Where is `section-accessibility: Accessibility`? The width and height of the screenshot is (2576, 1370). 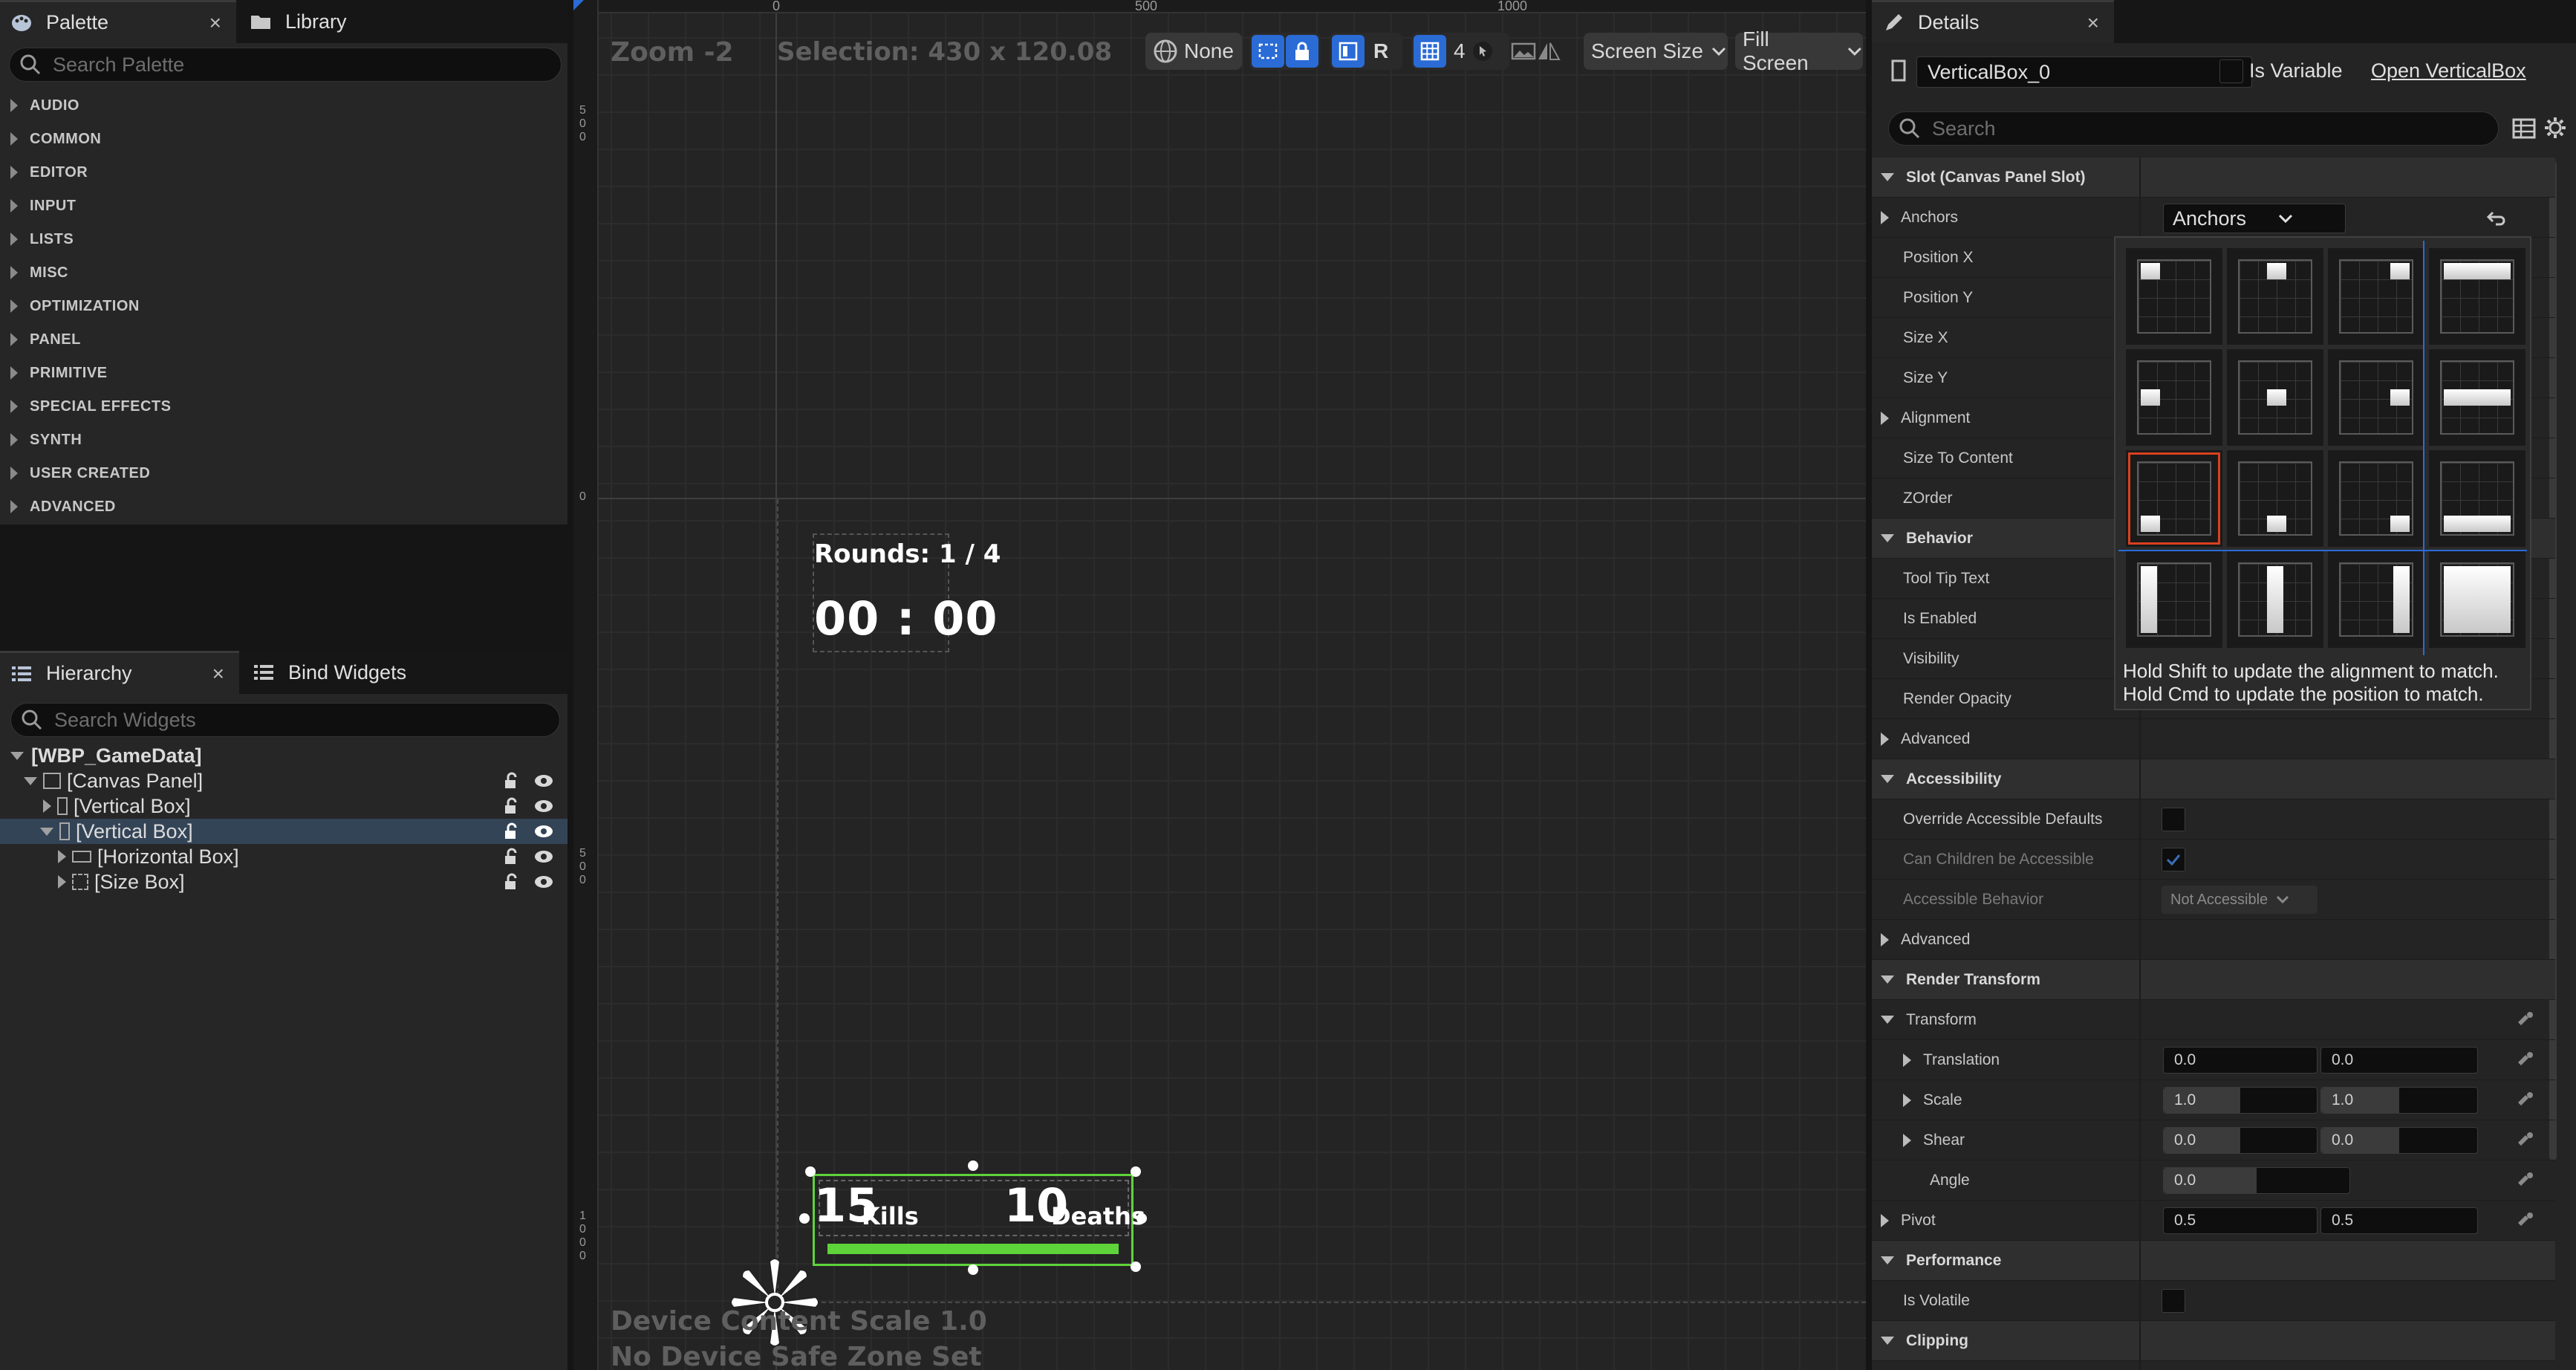 section-accessibility: Accessibility is located at coordinates (2213, 779).